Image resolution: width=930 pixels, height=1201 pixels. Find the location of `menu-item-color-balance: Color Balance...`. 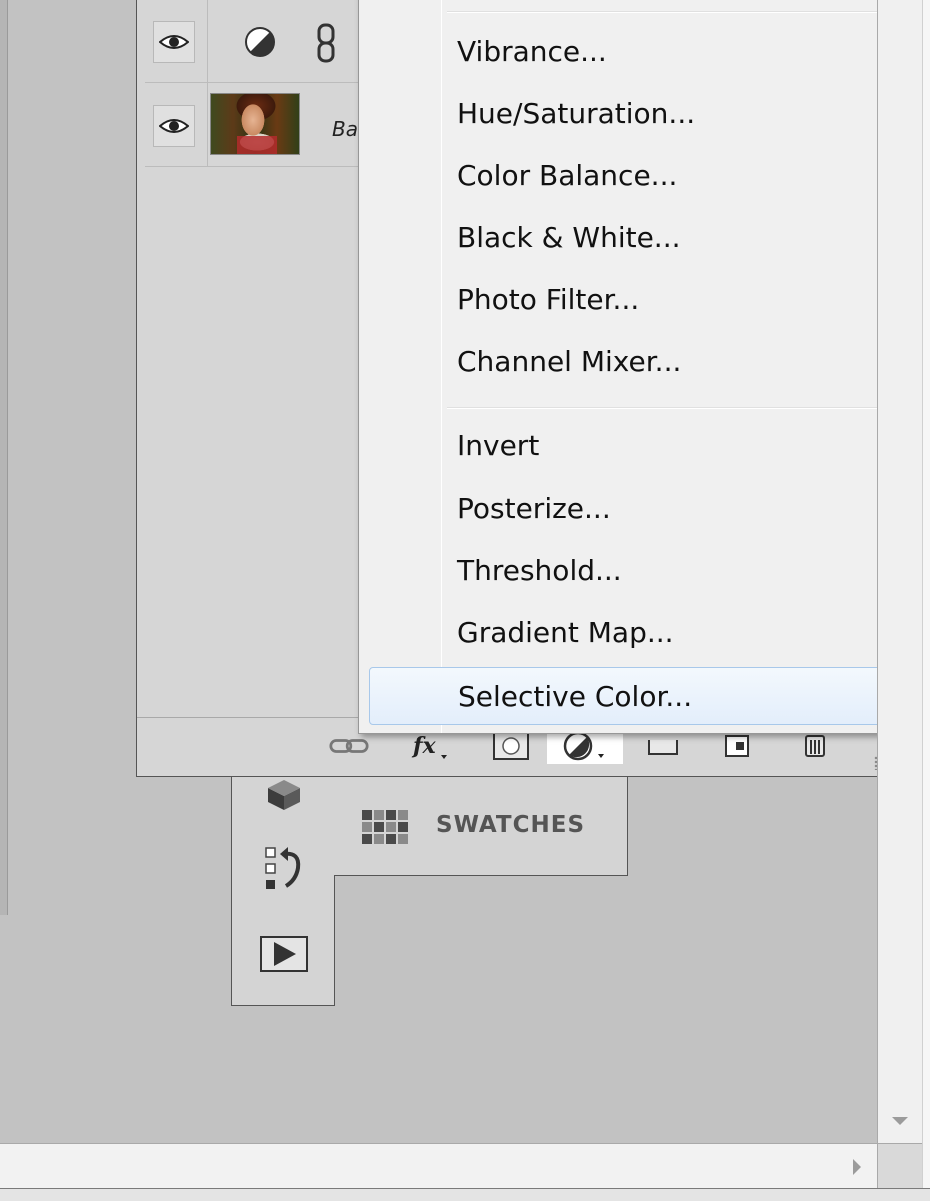

menu-item-color-balance: Color Balance... is located at coordinates (646, 176).